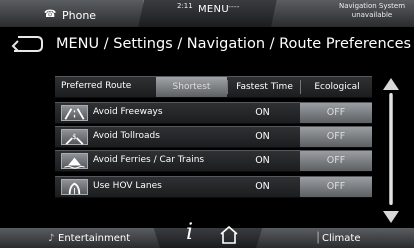 The width and height of the screenshot is (414, 248). I want to click on bottom-bar: ♪ Entertainment i │ Climate, so click(207, 234).